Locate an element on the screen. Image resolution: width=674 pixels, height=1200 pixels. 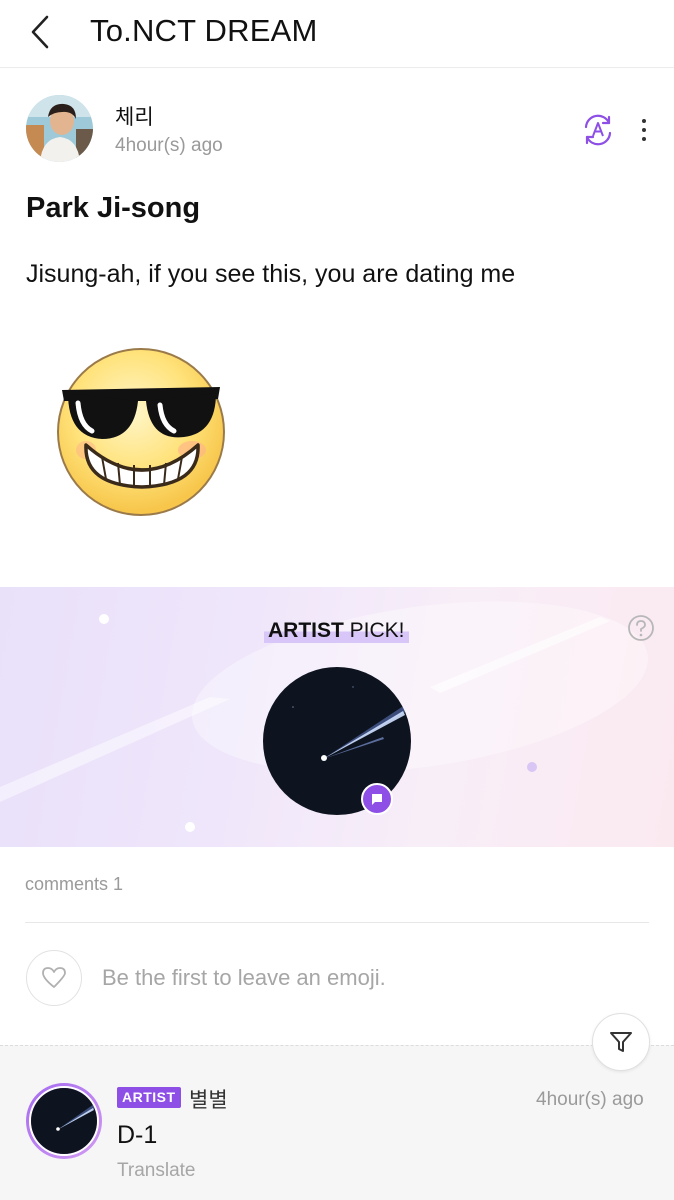
emoji-reaction-button is located at coordinates (54, 978).